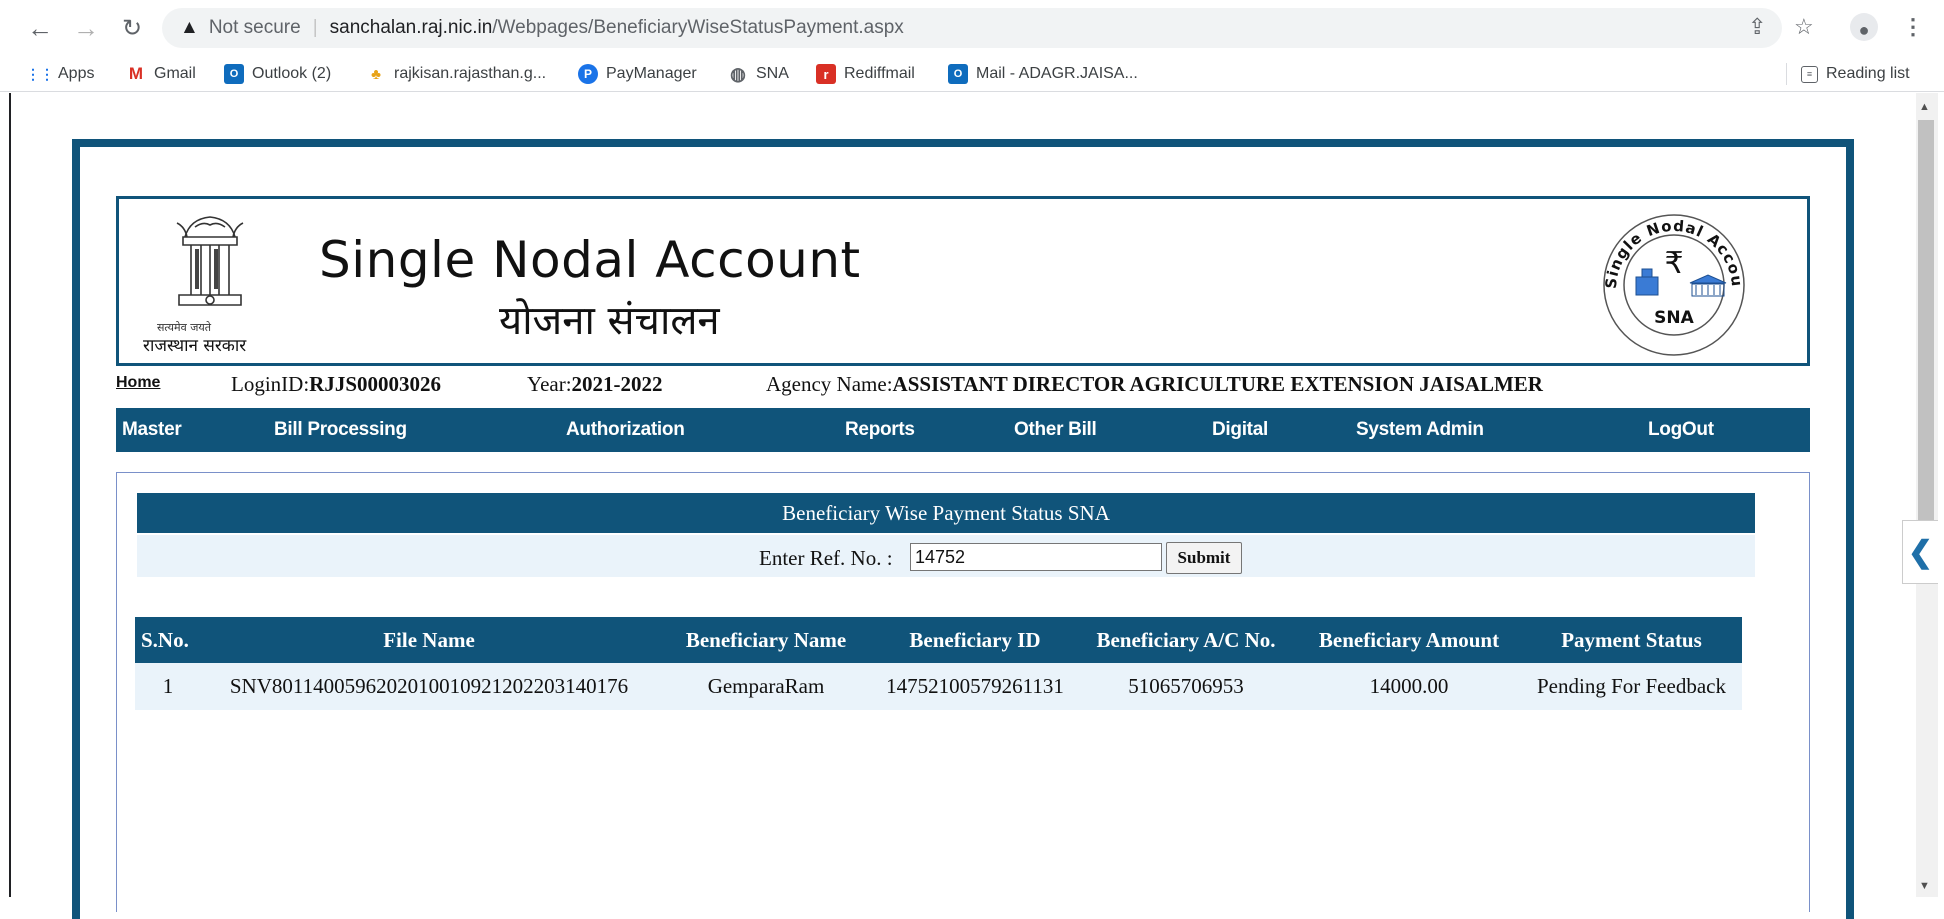  What do you see at coordinates (1240, 430) in the screenshot?
I see `menu-digital: Digital` at bounding box center [1240, 430].